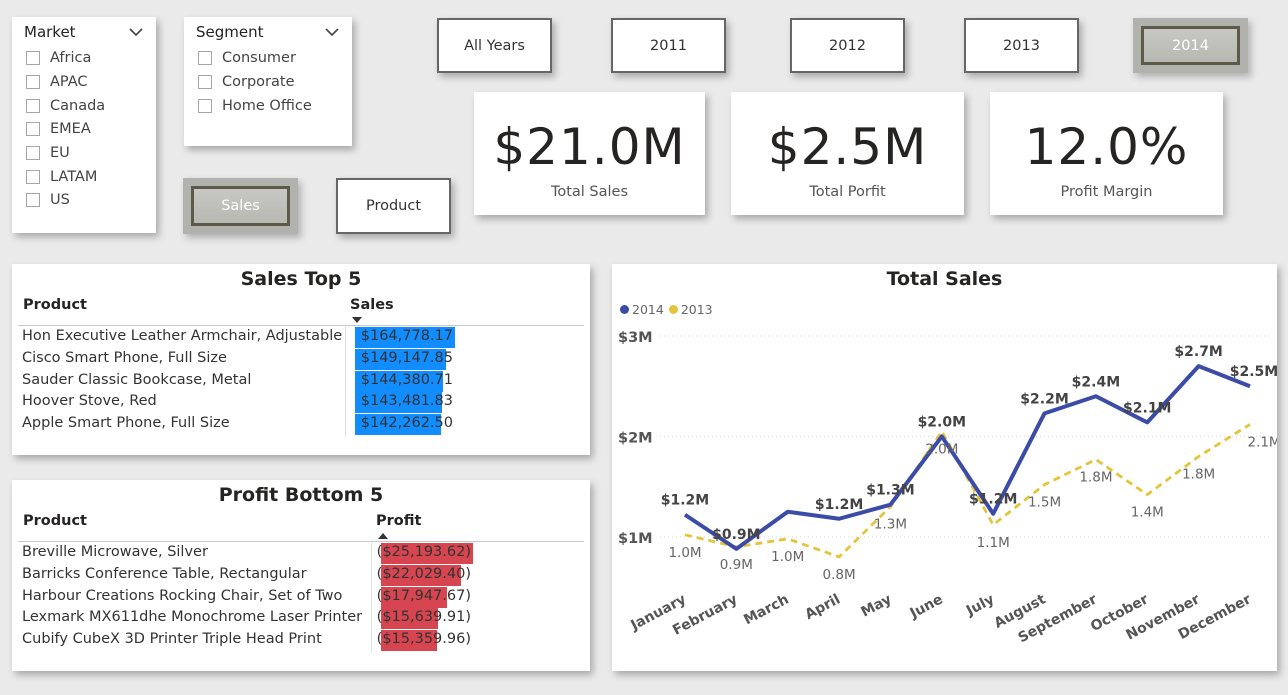 The height and width of the screenshot is (695, 1288). Describe the element at coordinates (423, 573) in the screenshot. I see `row-value: ($22,029.40)` at that location.